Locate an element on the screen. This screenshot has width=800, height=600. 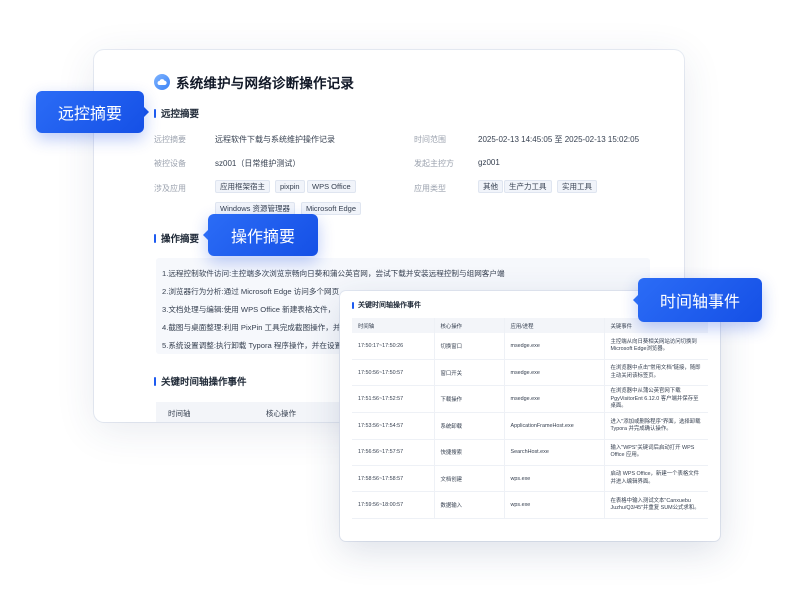
cell-op: 下载操作 is located at coordinates (469, 399).